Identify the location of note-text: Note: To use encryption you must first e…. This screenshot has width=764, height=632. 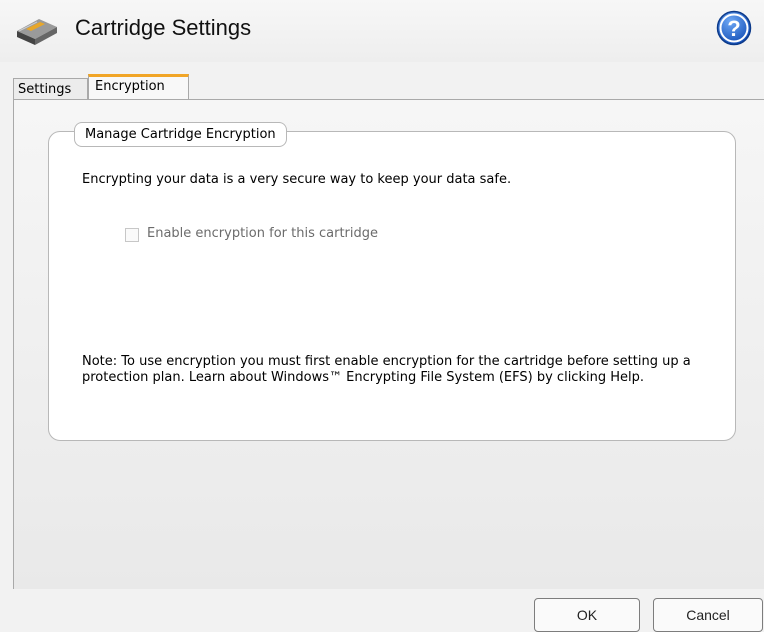
(386, 369).